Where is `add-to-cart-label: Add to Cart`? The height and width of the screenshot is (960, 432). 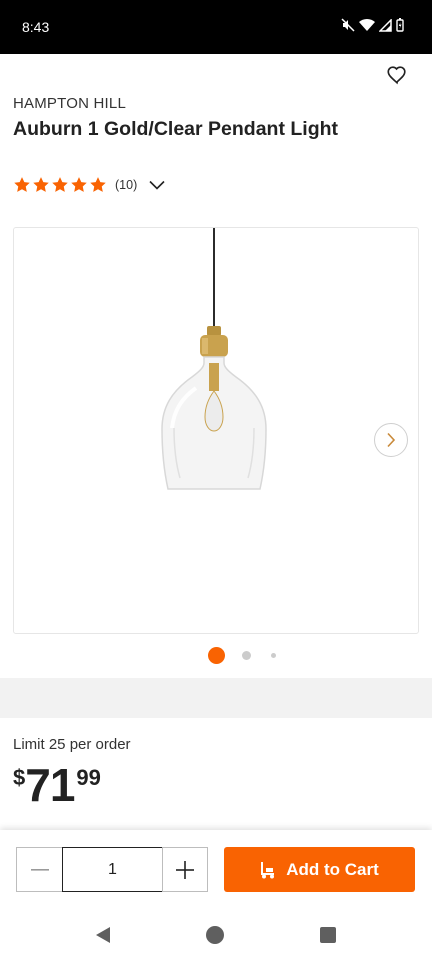
add-to-cart-label: Add to Cart is located at coordinates (332, 869).